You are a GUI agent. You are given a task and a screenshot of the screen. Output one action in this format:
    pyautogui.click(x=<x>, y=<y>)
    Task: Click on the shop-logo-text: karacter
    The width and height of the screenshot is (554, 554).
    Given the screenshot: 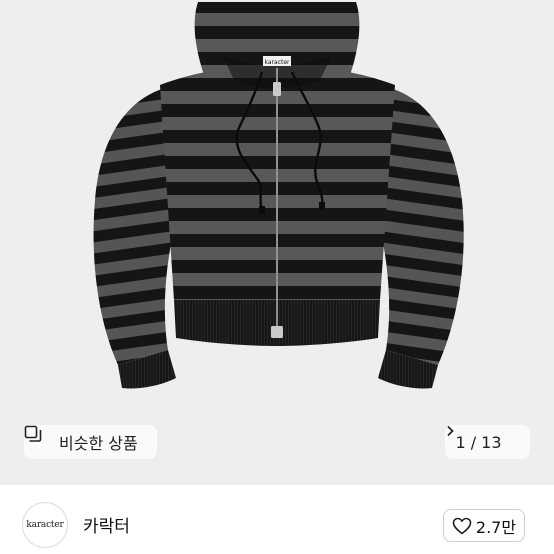 What is the action you would take?
    pyautogui.click(x=45, y=525)
    